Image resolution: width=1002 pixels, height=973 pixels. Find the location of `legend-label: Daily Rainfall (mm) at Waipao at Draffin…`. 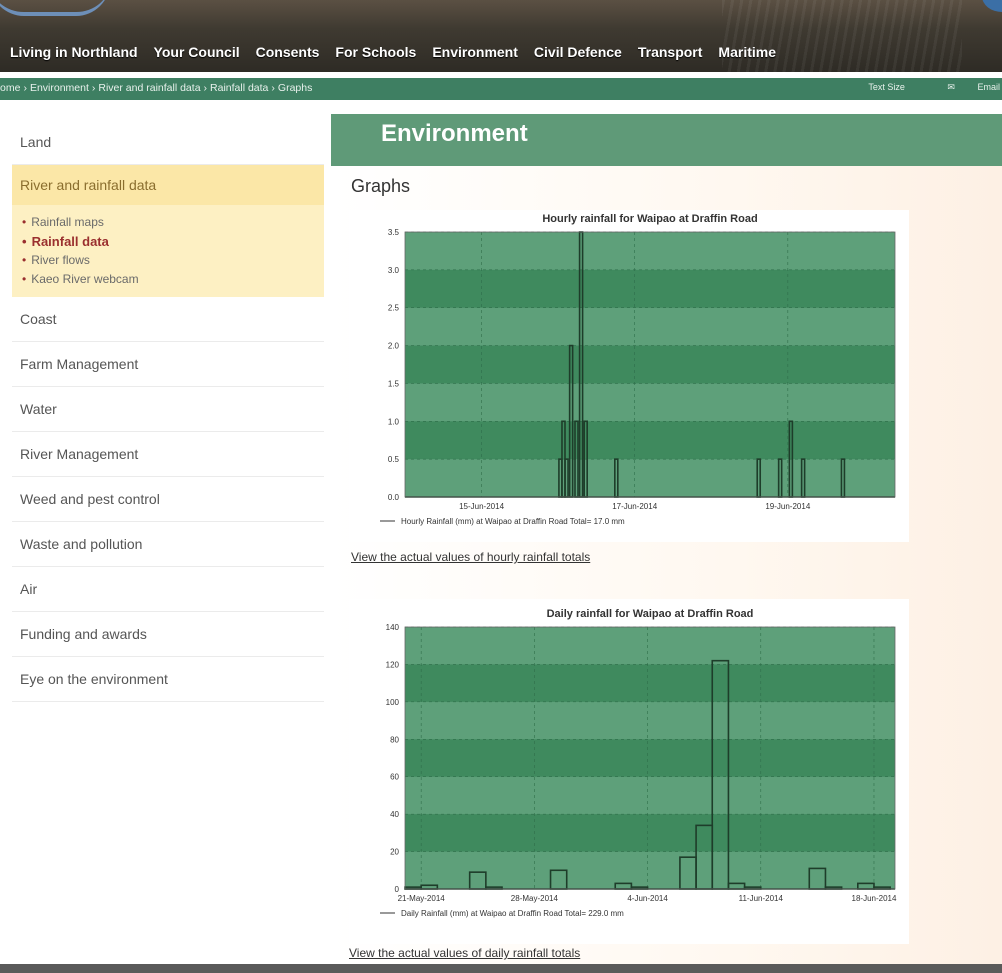

legend-label: Daily Rainfall (mm) at Waipao at Draffin… is located at coordinates (512, 913).